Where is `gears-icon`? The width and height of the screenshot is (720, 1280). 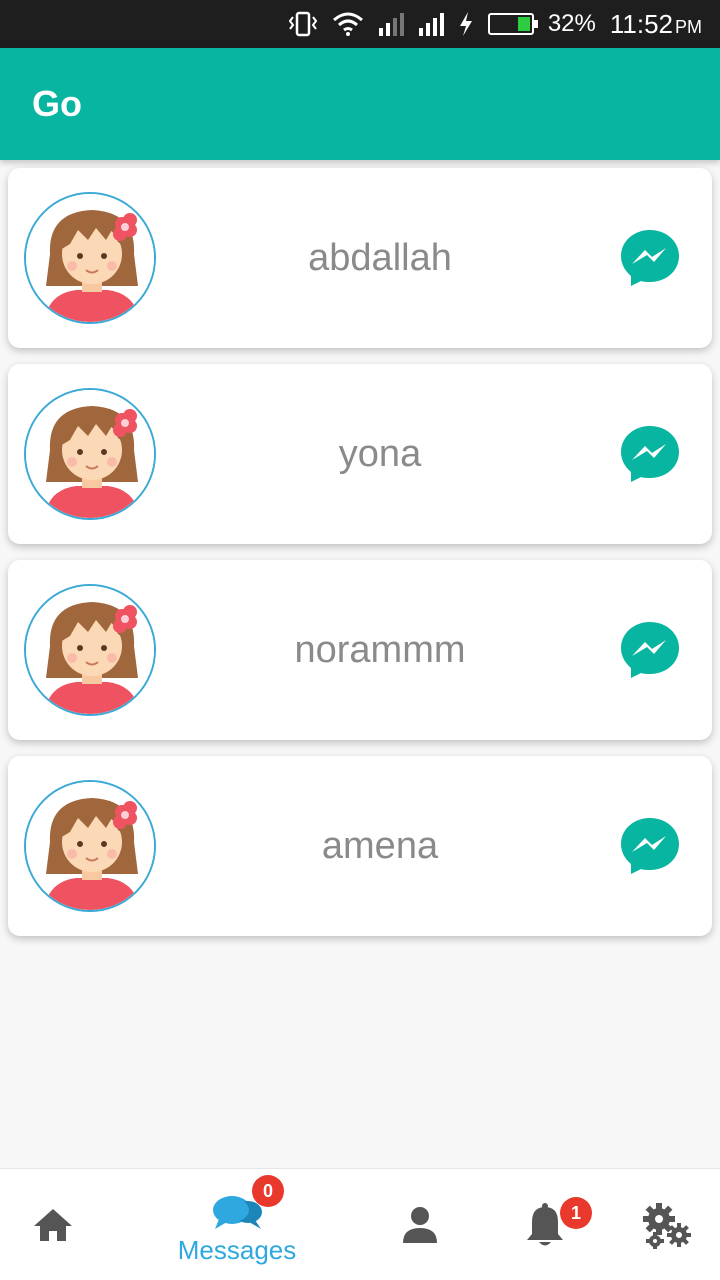 gears-icon is located at coordinates (667, 1226).